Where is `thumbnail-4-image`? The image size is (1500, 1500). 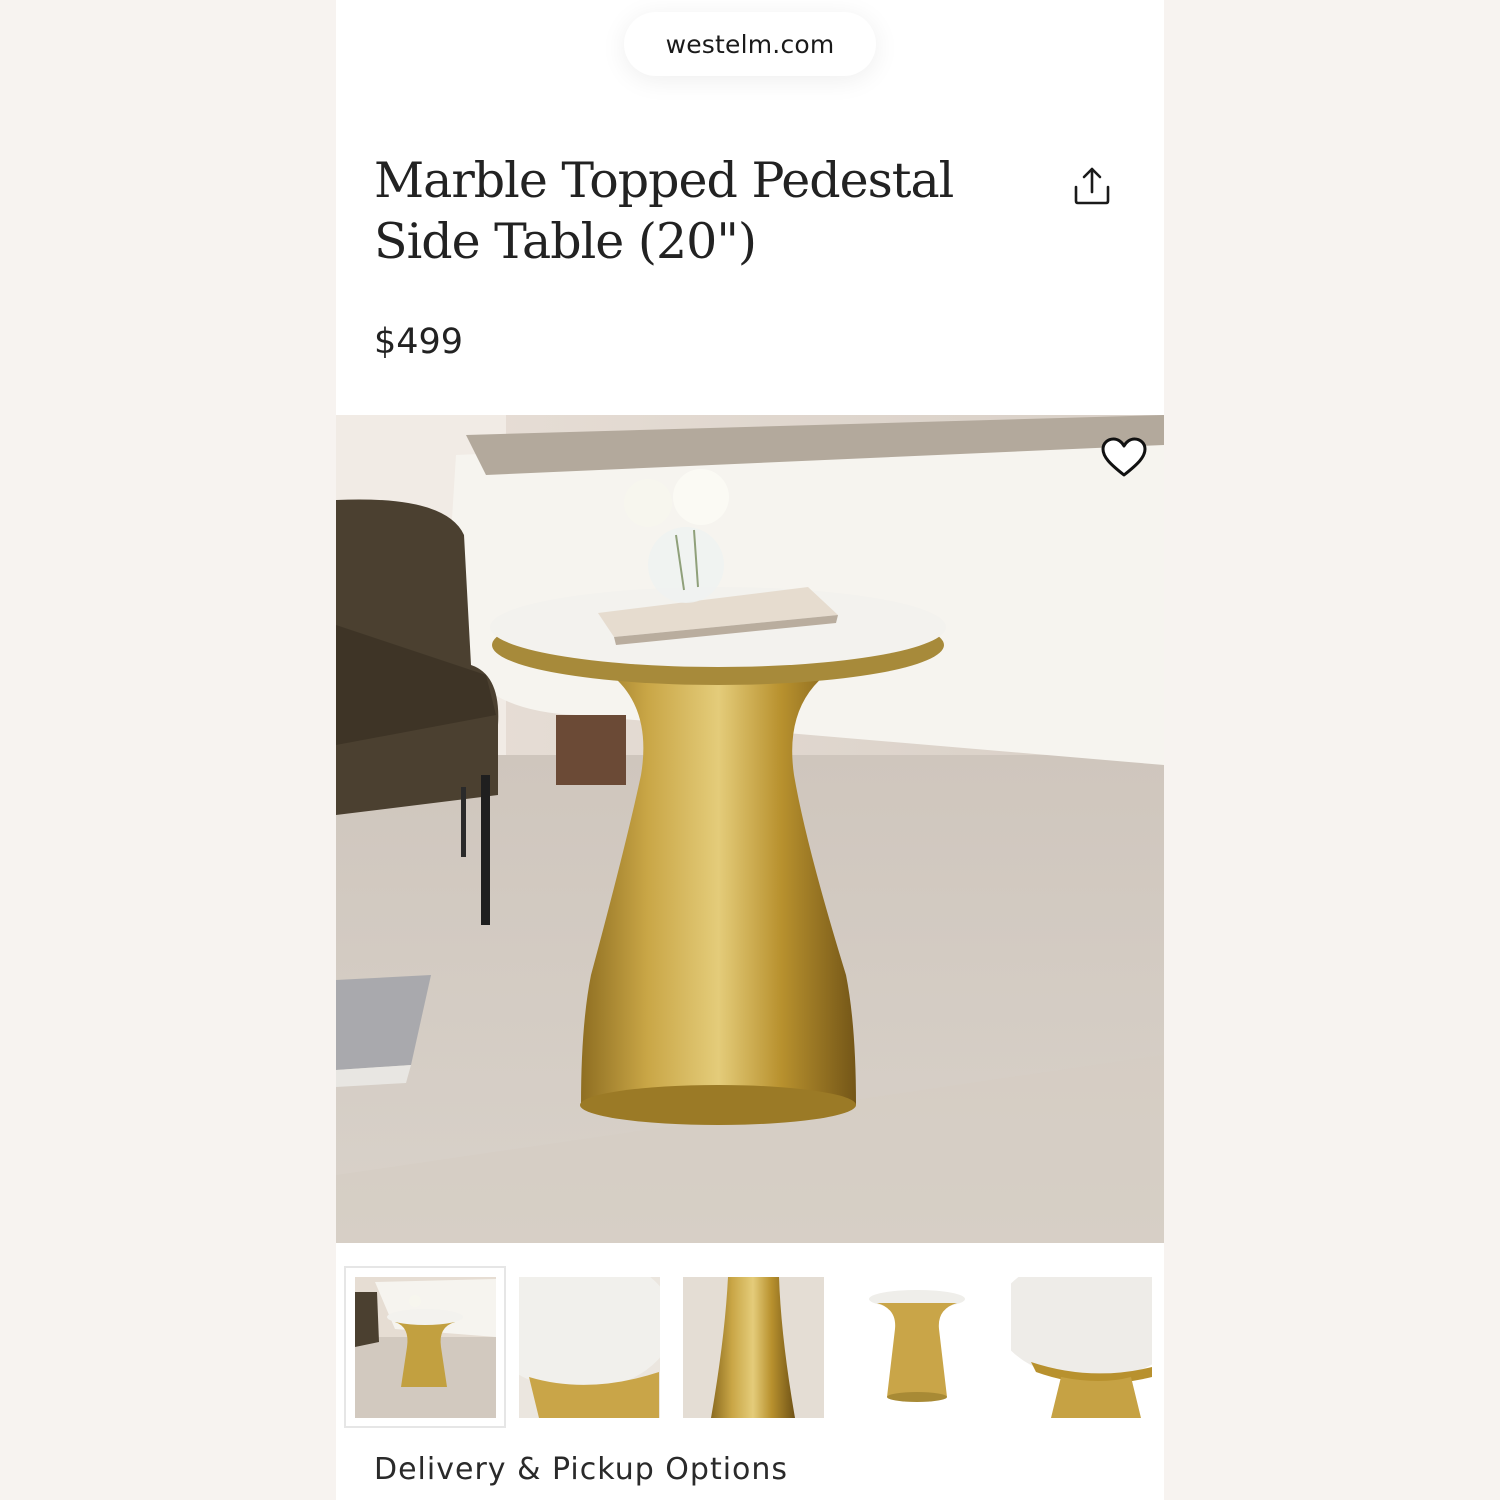
thumbnail-4-image is located at coordinates (917, 1347).